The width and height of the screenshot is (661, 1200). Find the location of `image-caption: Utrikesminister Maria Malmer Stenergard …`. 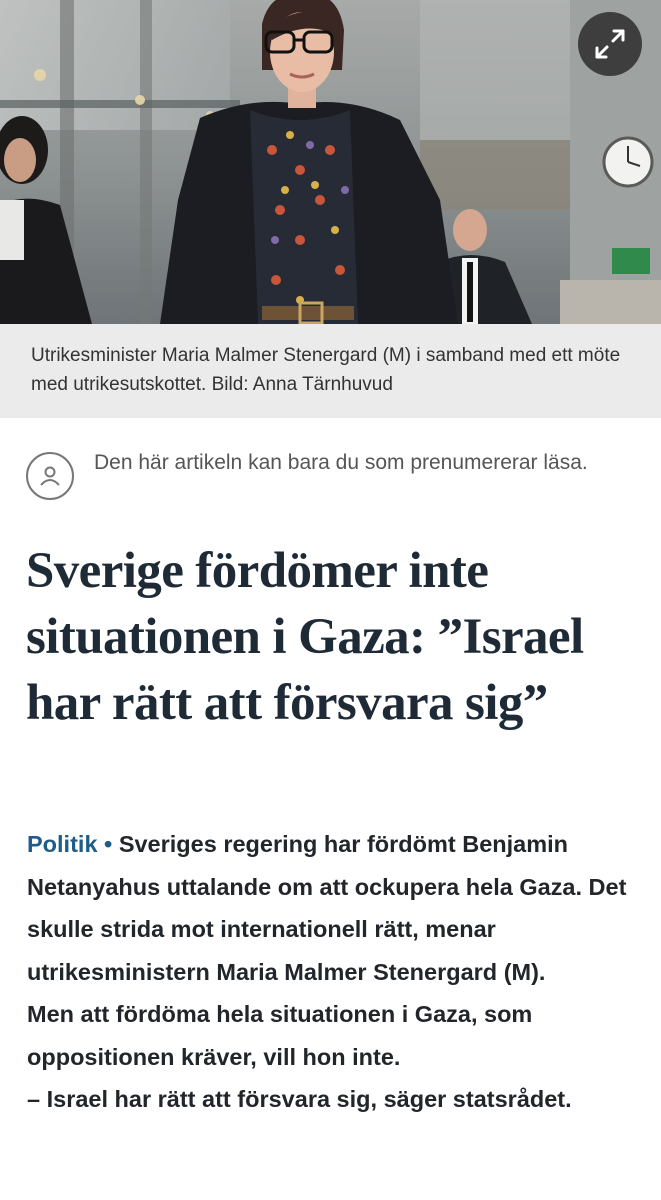

image-caption: Utrikesminister Maria Malmer Stenergard … is located at coordinates (326, 370).